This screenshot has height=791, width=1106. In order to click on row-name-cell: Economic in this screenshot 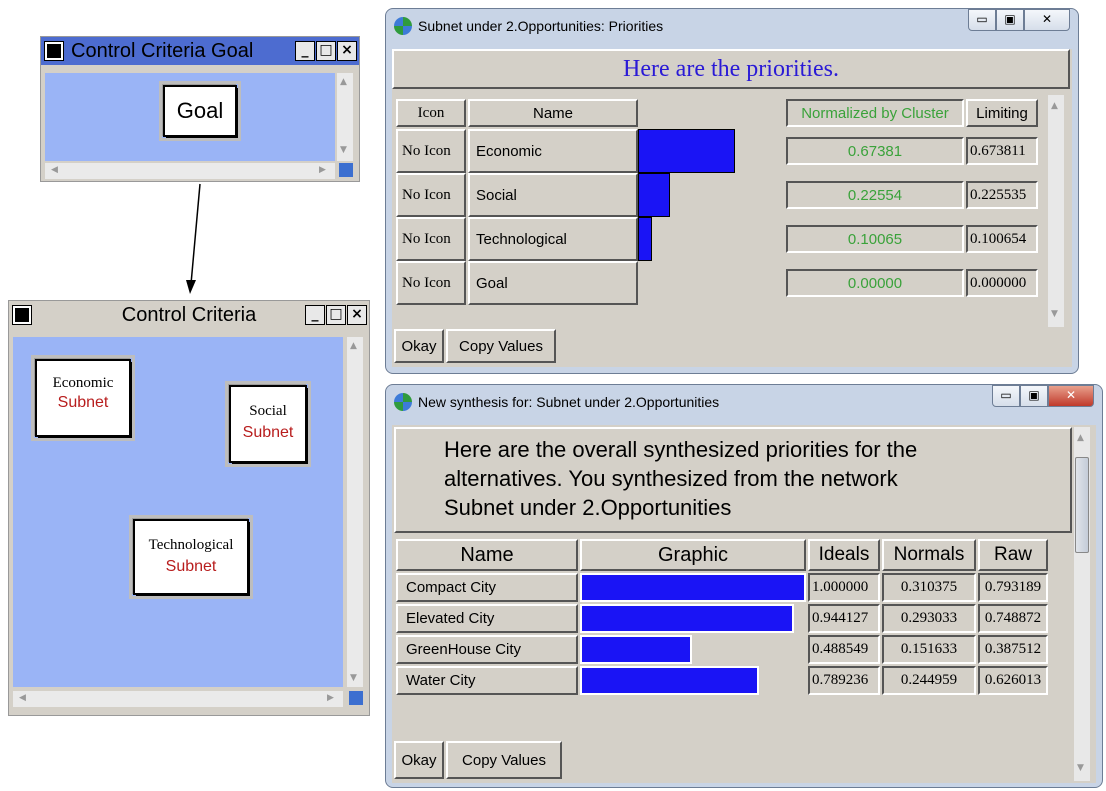, I will do `click(553, 151)`.